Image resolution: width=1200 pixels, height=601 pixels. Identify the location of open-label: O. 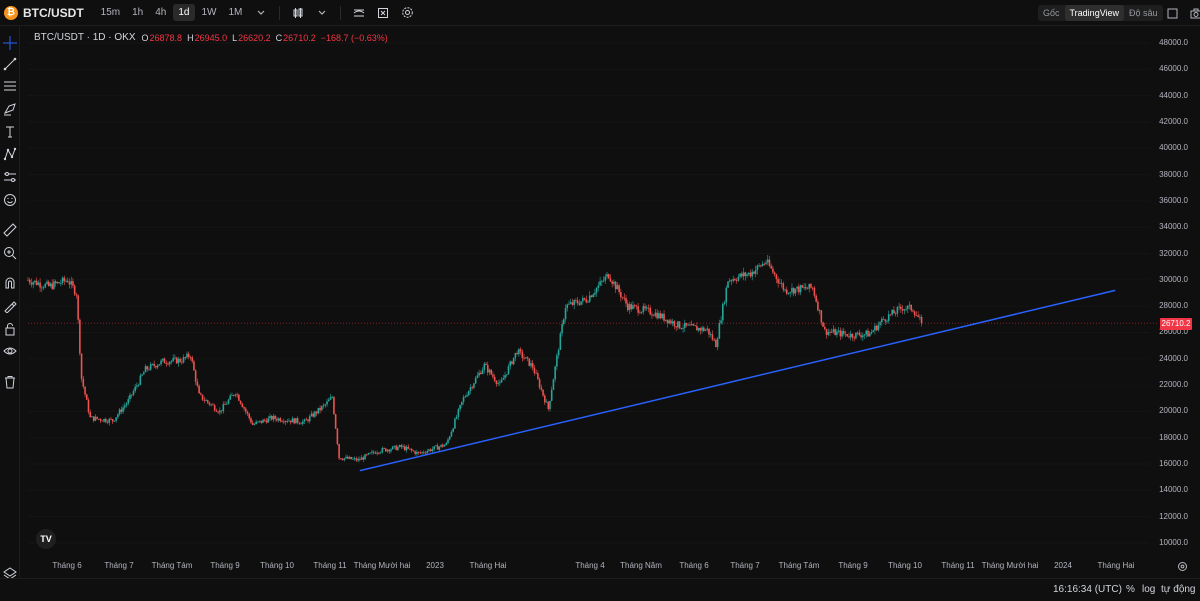
(145, 37).